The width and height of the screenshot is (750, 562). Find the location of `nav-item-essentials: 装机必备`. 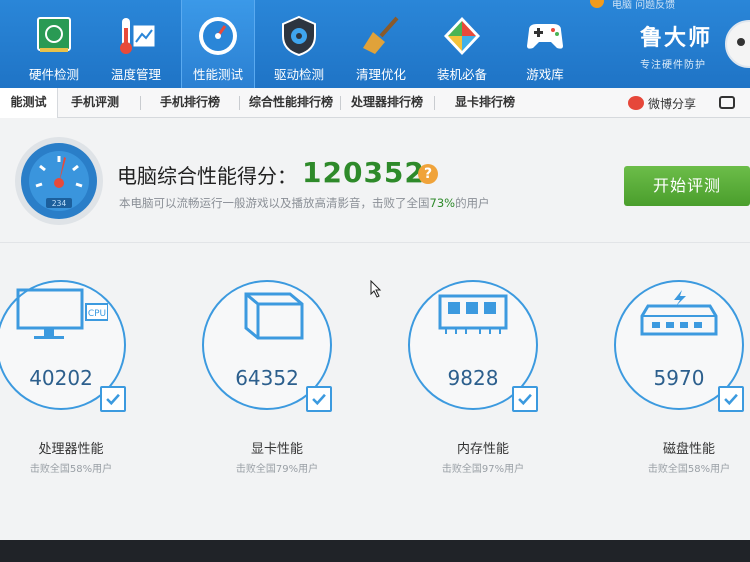

nav-item-essentials: 装机必备 is located at coordinates (462, 44).